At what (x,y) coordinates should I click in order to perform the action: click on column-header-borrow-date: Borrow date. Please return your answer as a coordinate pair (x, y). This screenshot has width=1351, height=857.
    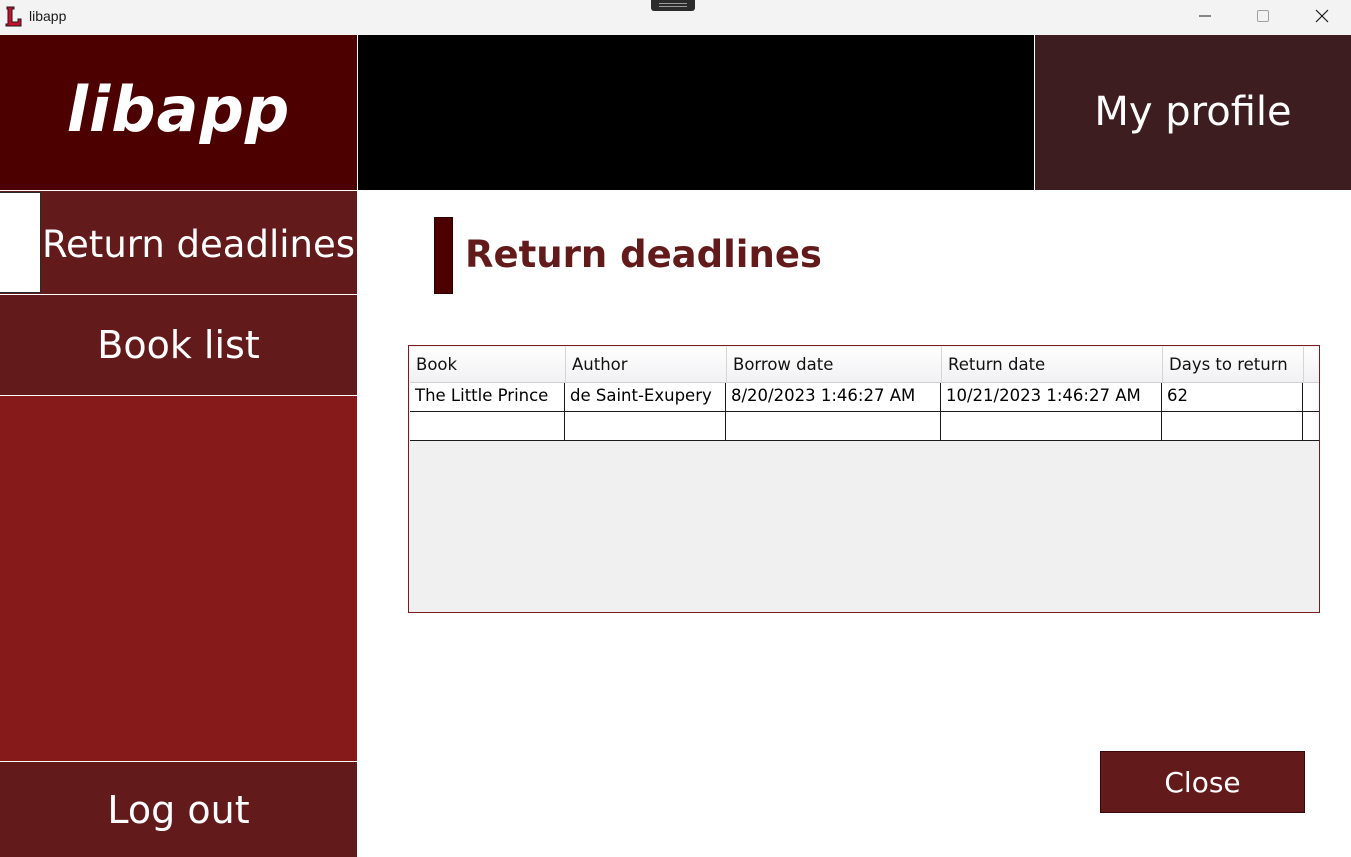
    Looking at the image, I should click on (834, 365).